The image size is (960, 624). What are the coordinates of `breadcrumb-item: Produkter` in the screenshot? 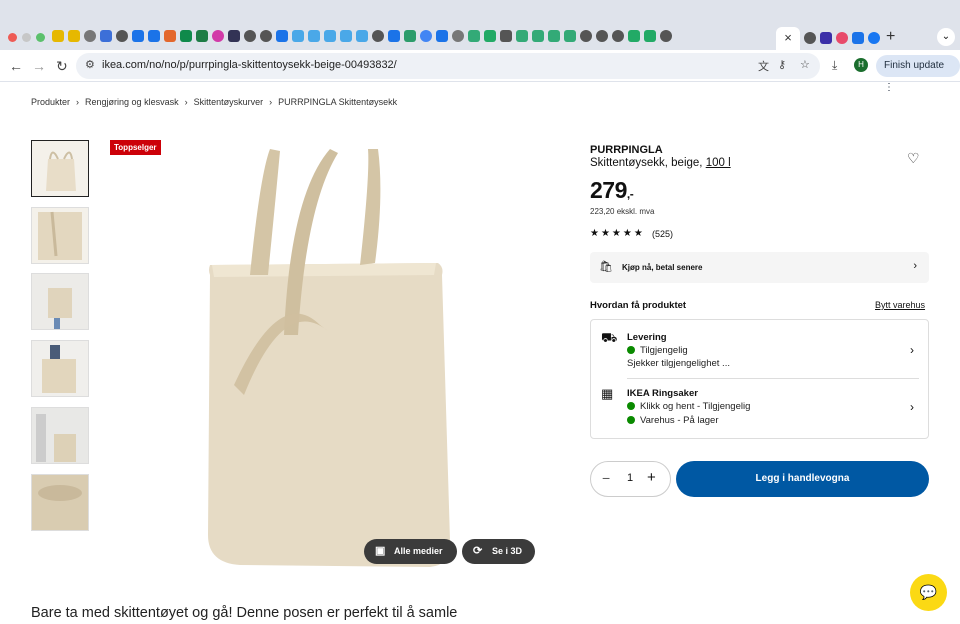 It's located at (50, 102).